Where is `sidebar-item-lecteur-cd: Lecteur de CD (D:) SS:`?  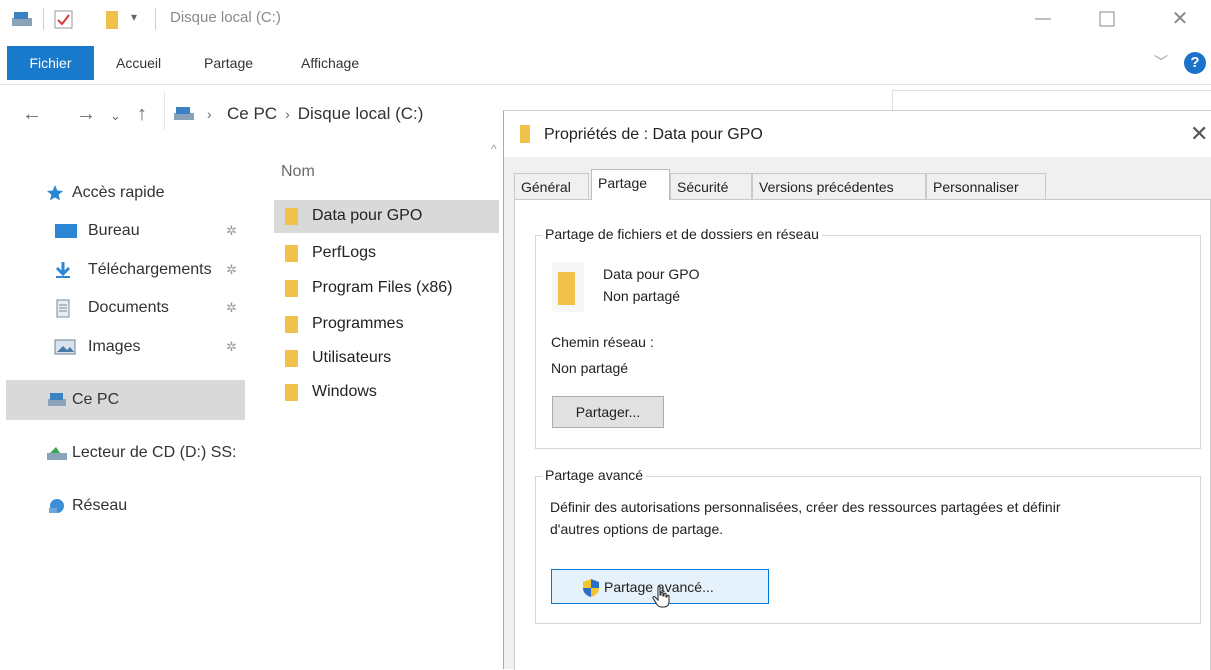 sidebar-item-lecteur-cd: Lecteur de CD (D:) SS: is located at coordinates (125, 453).